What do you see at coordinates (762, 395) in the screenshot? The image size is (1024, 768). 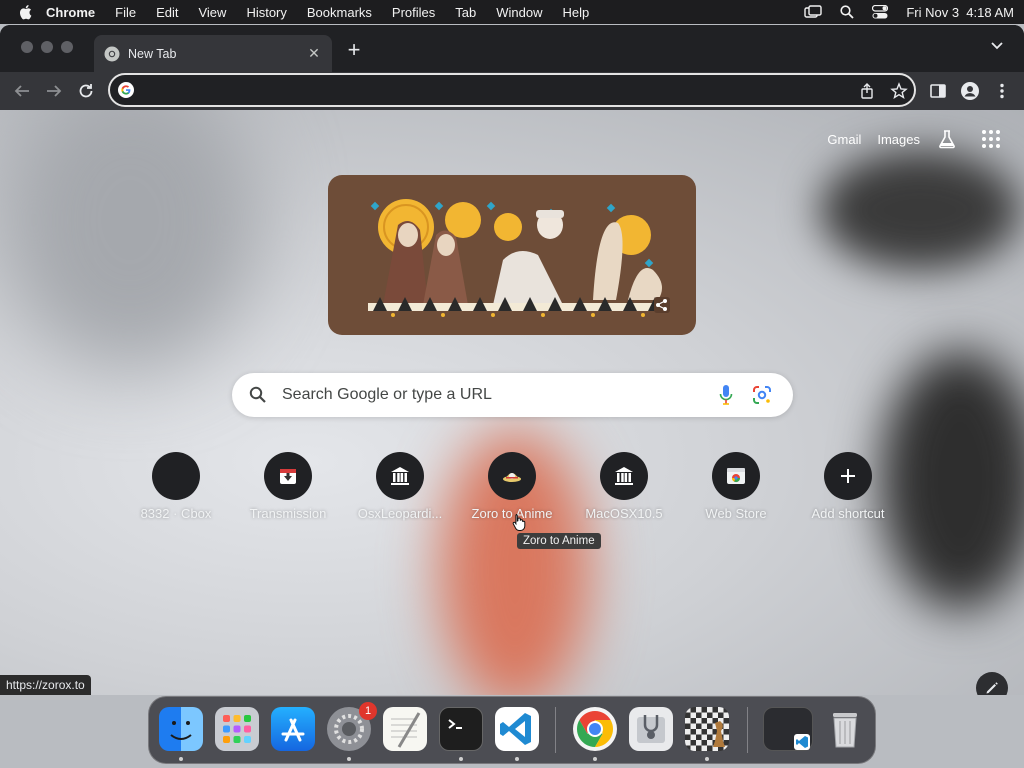 I see `google-lens-icon` at bounding box center [762, 395].